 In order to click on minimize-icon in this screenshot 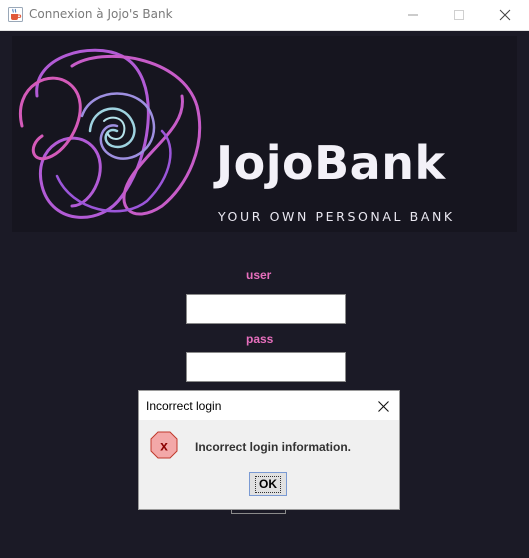, I will do `click(413, 15)`.